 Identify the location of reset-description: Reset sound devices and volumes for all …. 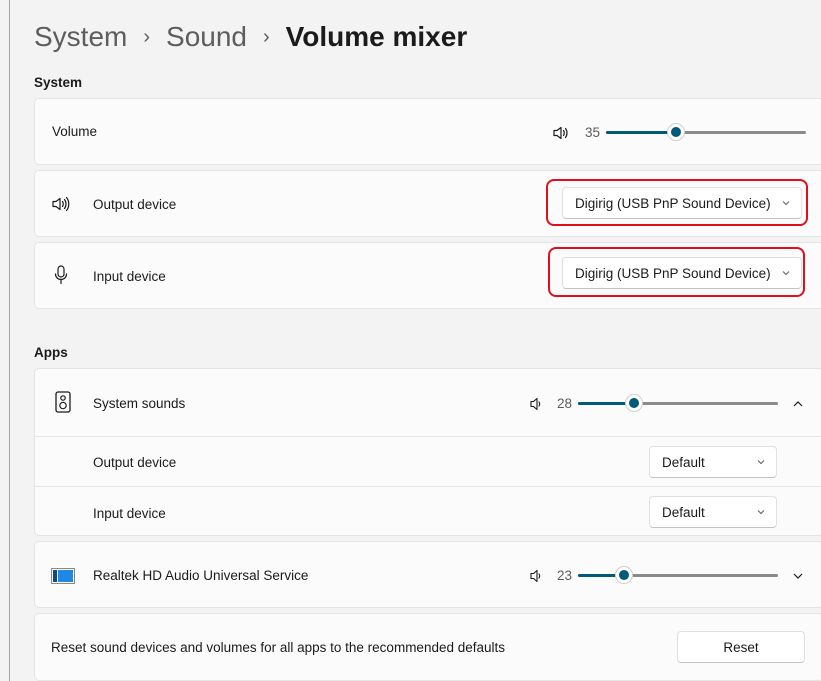
(278, 647).